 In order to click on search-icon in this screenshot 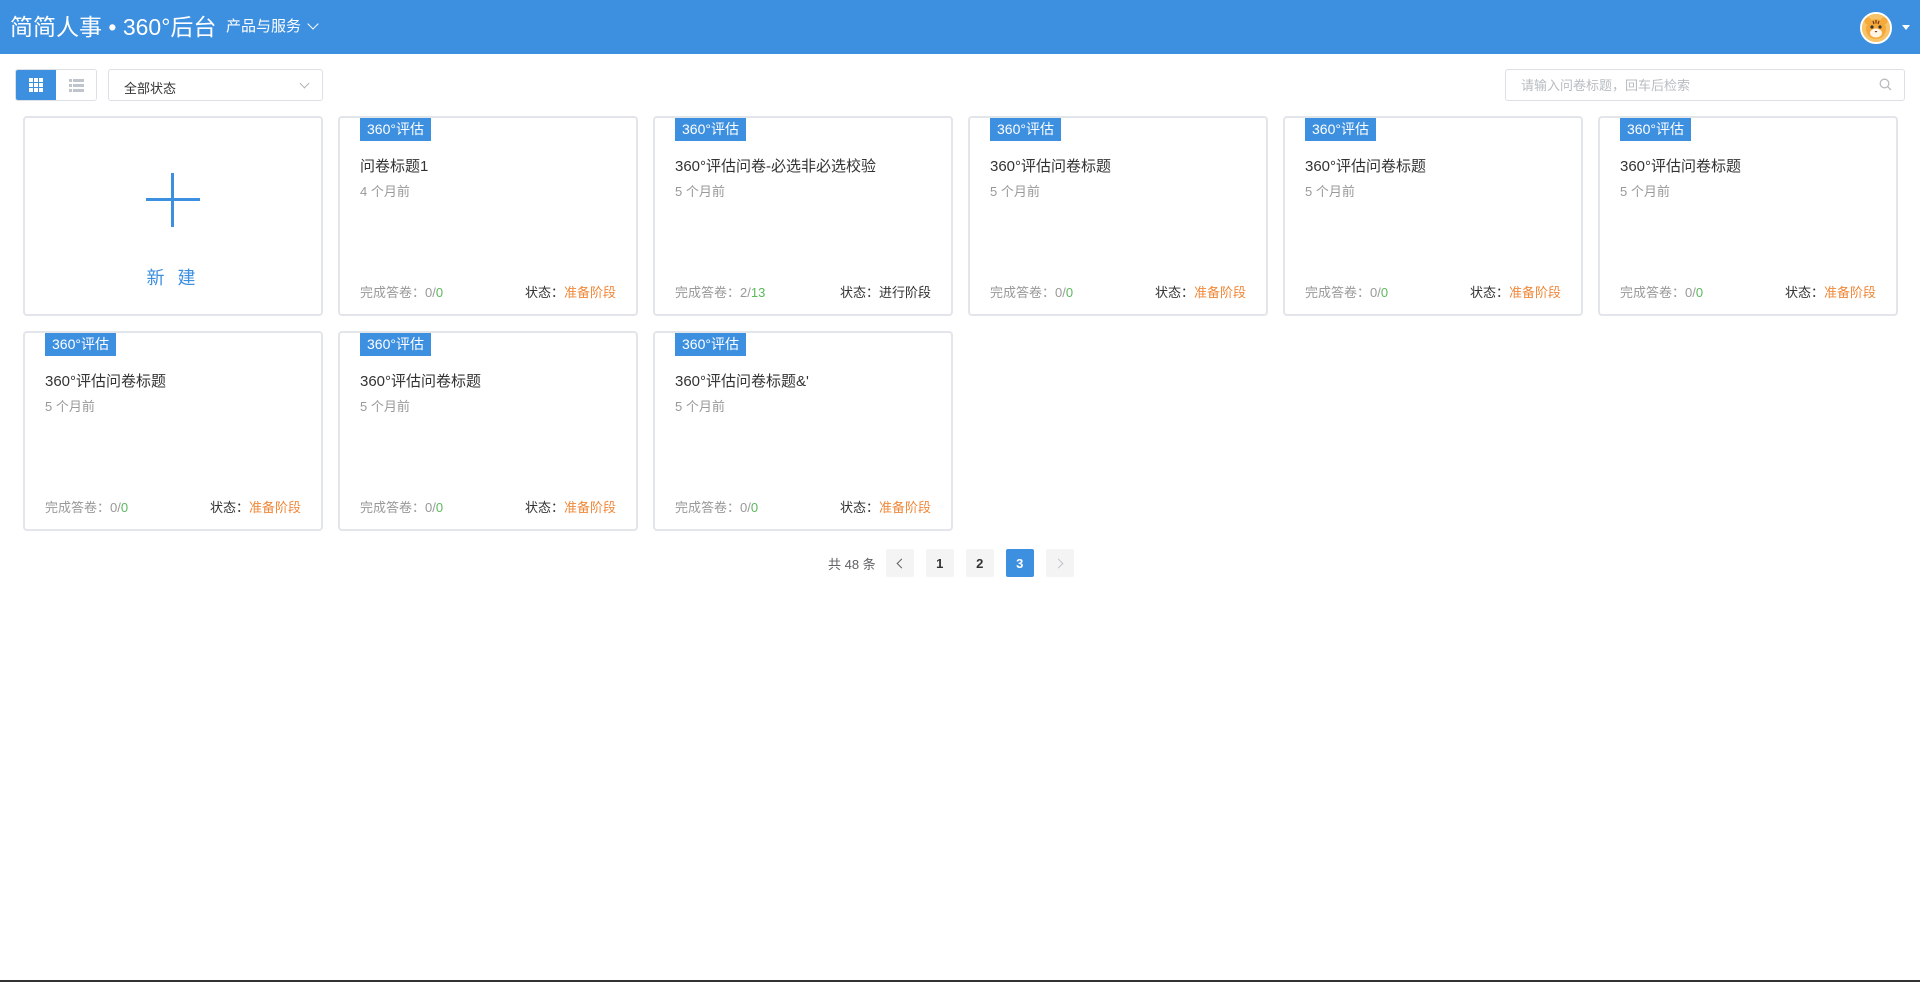, I will do `click(1885, 84)`.